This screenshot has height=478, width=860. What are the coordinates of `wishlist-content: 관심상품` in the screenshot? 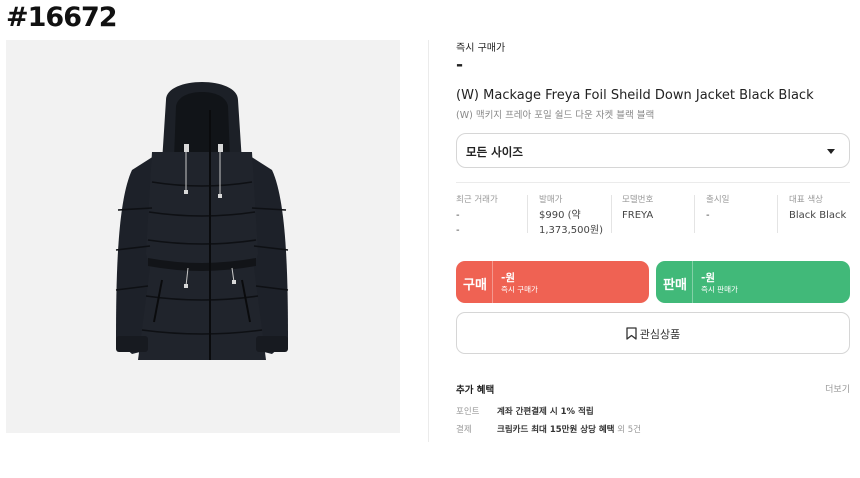 It's located at (653, 334).